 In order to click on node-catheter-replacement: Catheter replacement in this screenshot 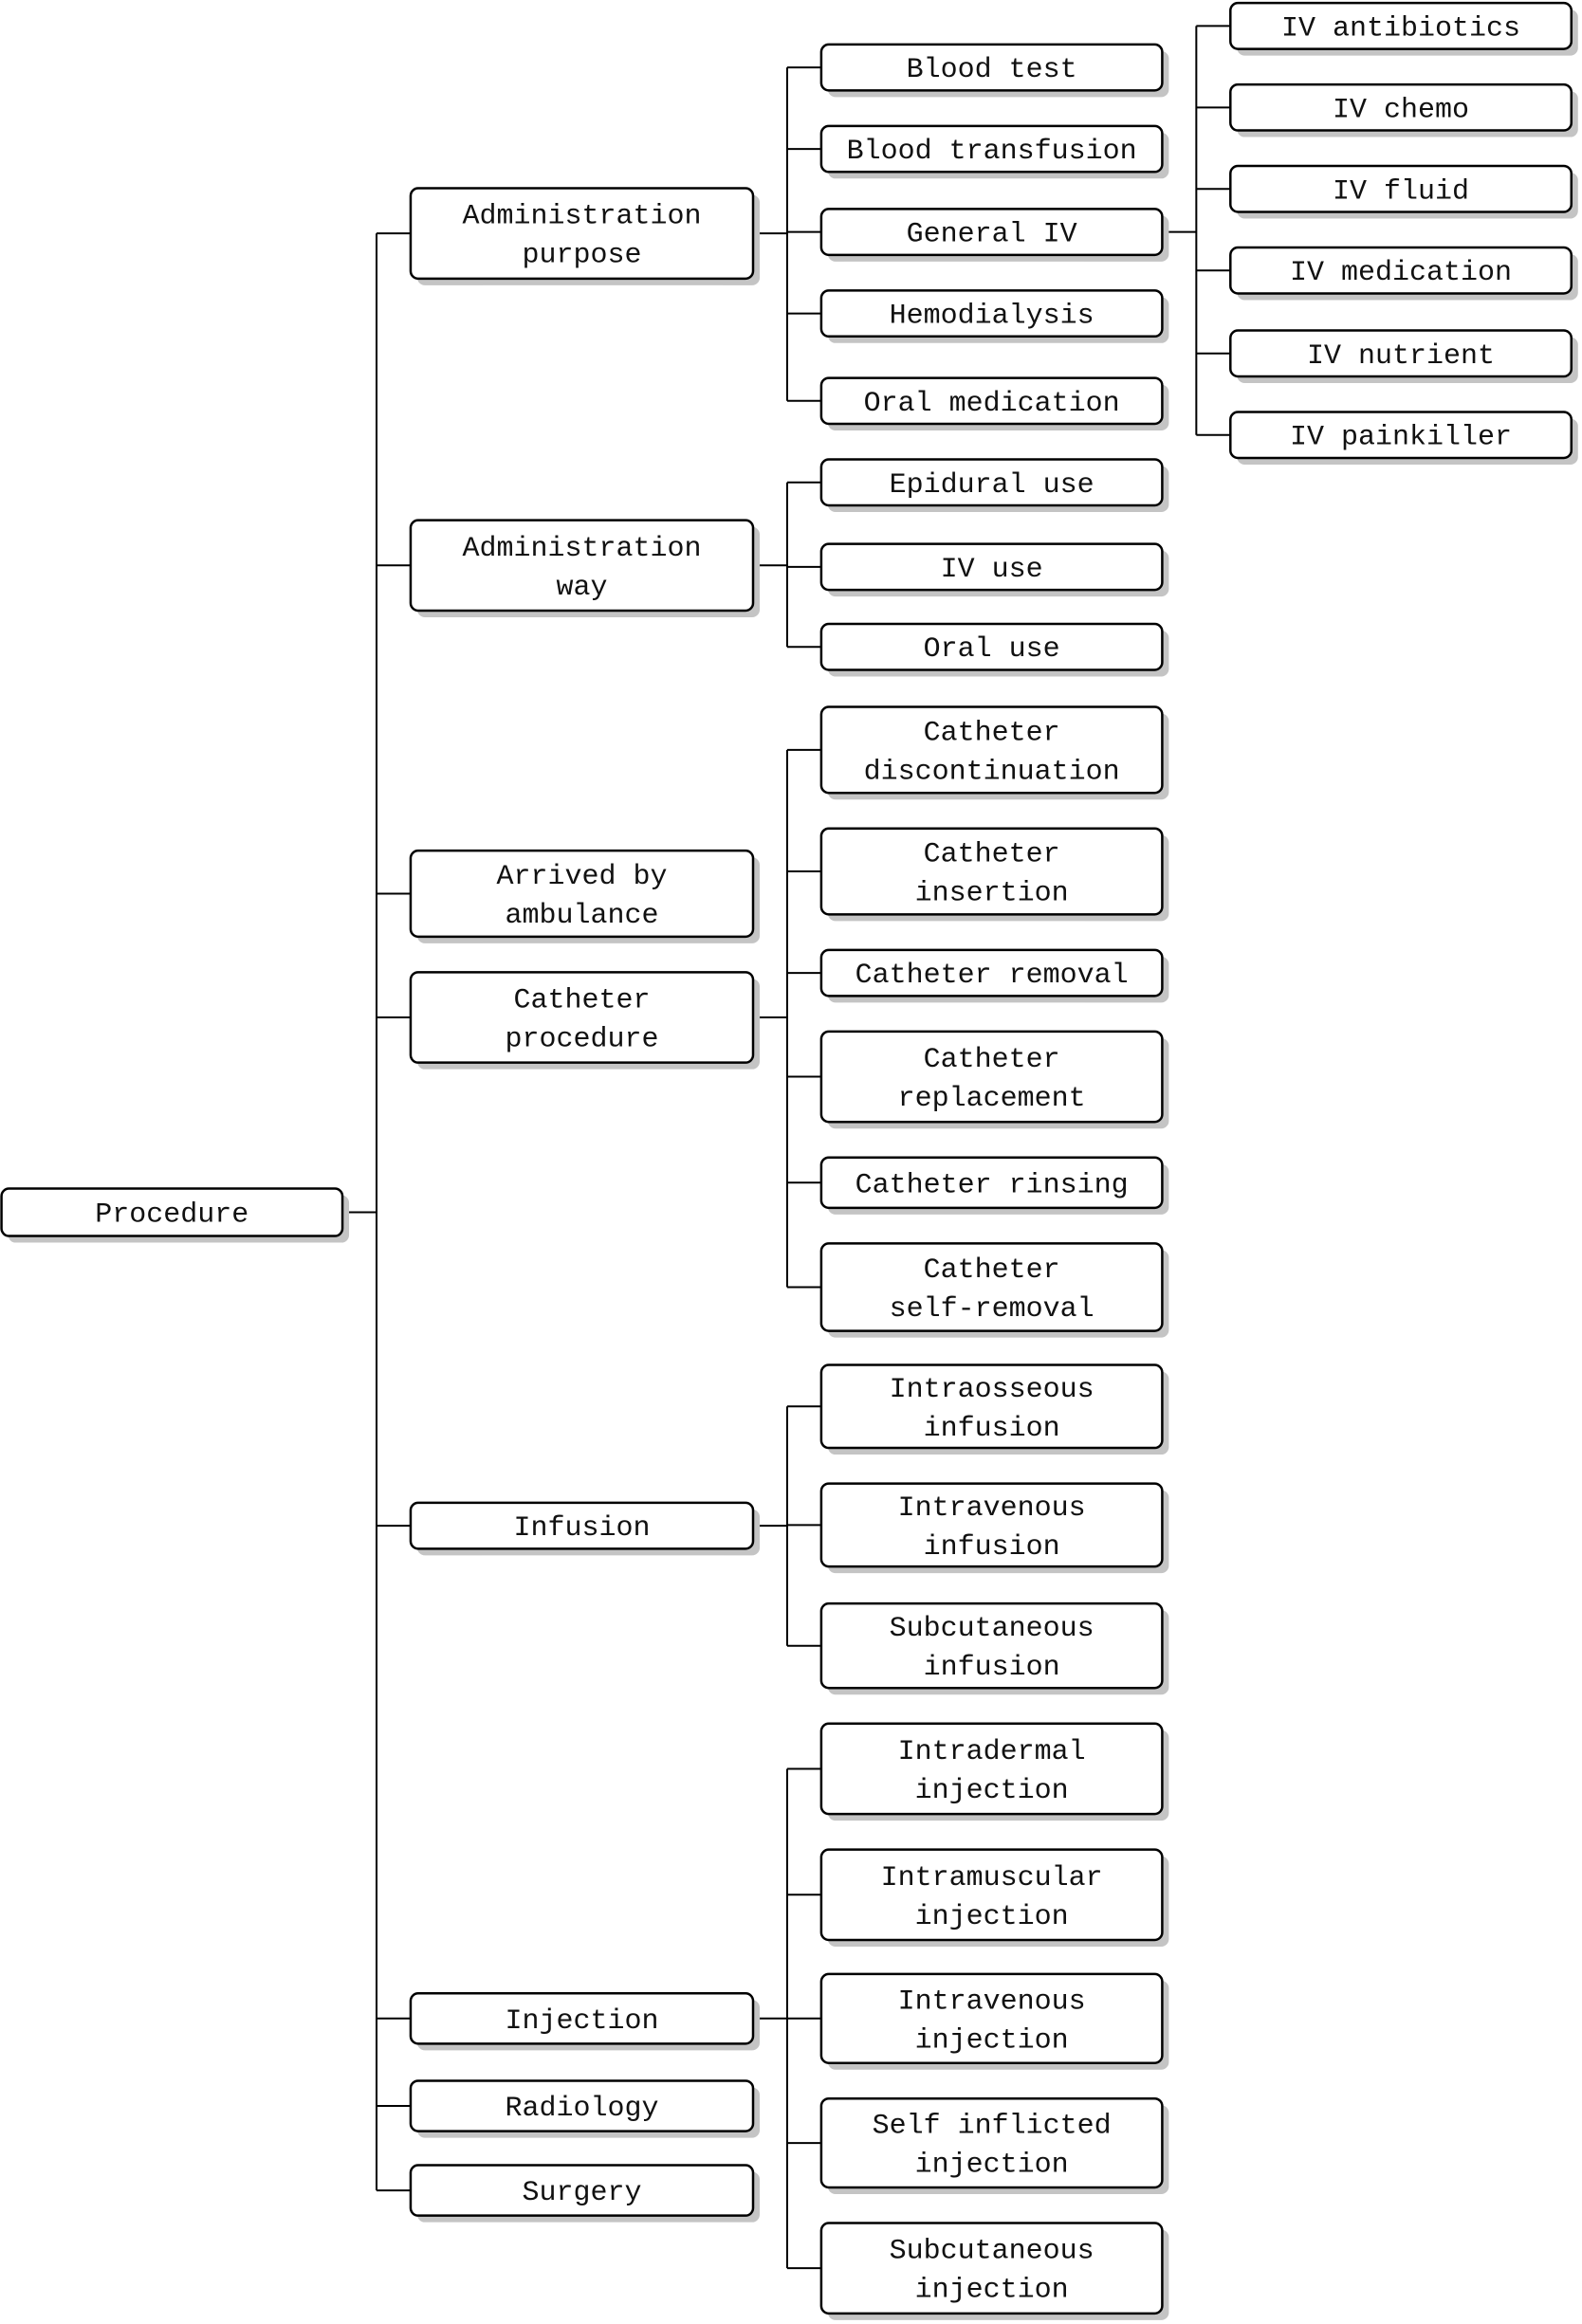, I will do `click(994, 1079)`.